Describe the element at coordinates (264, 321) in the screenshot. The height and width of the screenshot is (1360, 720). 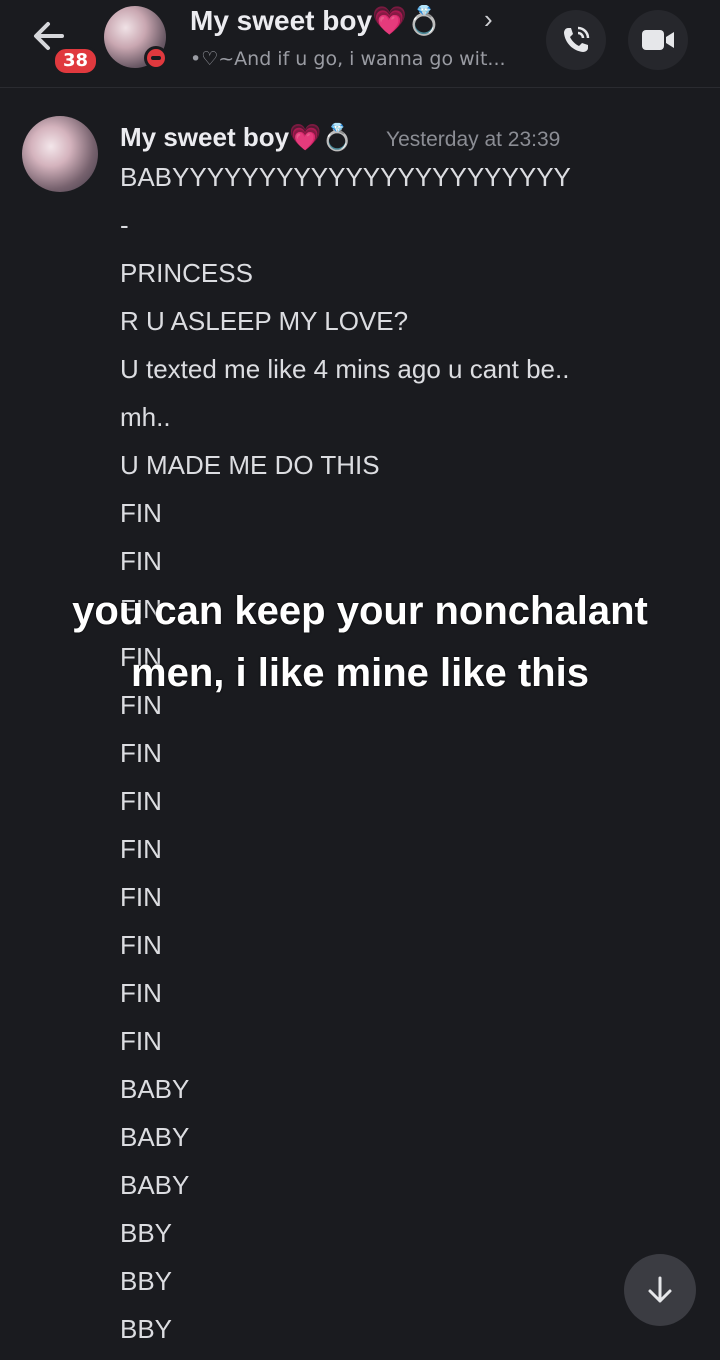
I see `message-line: R U ASLEEP MY LOVE?` at that location.